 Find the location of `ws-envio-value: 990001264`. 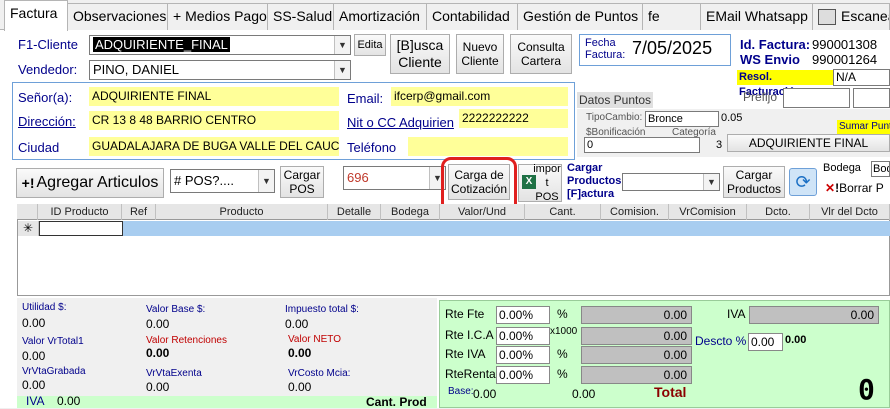

ws-envio-value: 990001264 is located at coordinates (845, 59).